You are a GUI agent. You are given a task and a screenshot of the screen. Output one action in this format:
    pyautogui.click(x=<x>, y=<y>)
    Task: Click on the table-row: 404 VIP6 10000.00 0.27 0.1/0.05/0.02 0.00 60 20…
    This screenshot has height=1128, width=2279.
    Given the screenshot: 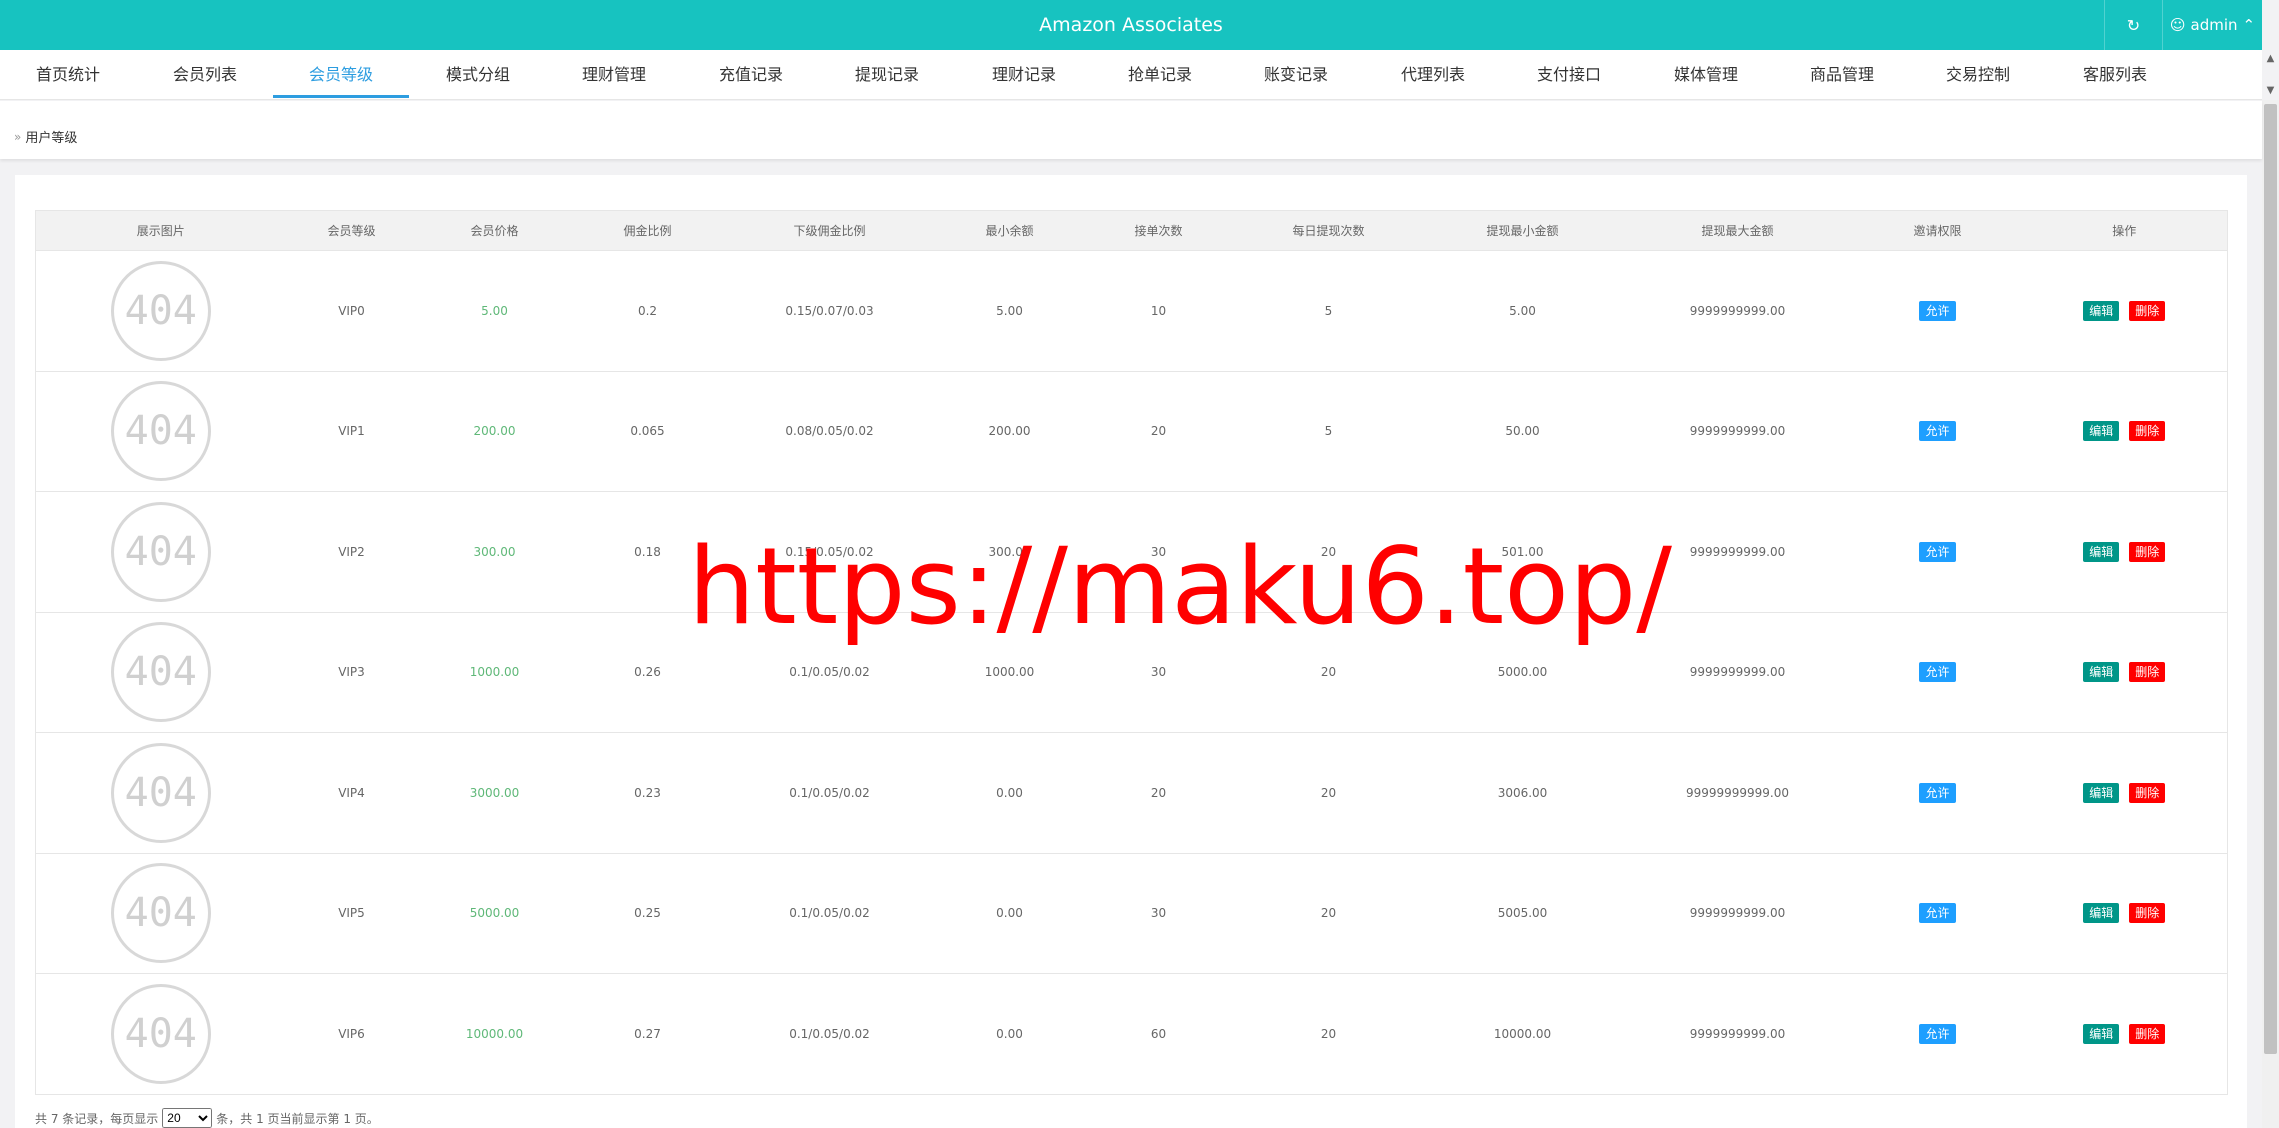 What is the action you would take?
    pyautogui.click(x=1131, y=1034)
    